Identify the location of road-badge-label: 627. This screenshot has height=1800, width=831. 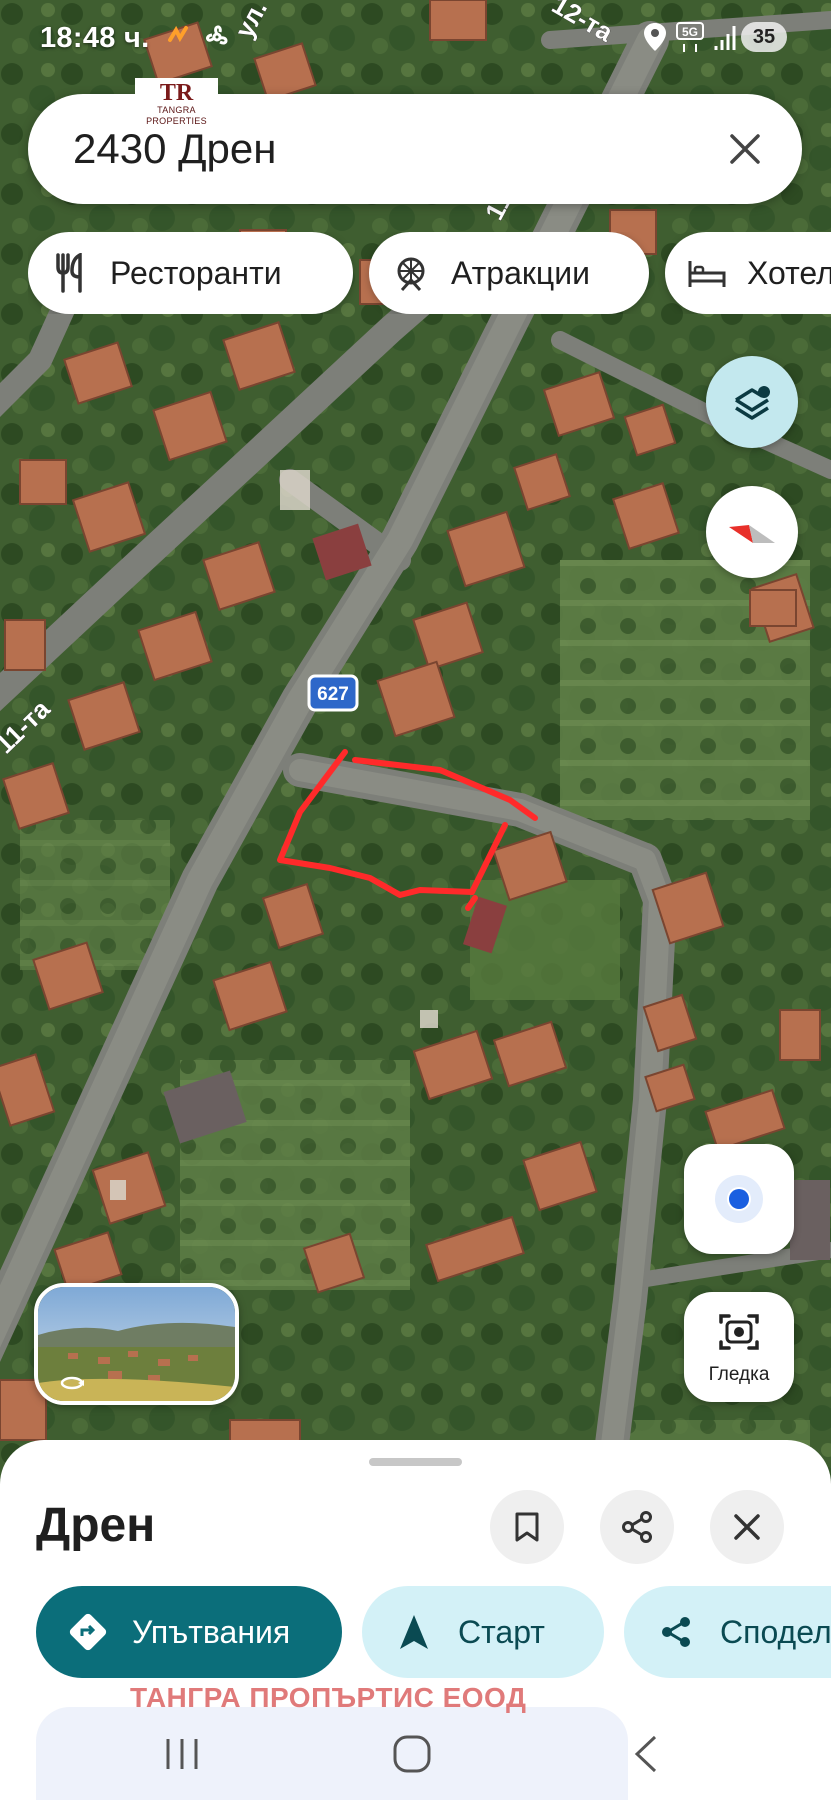
(333, 694).